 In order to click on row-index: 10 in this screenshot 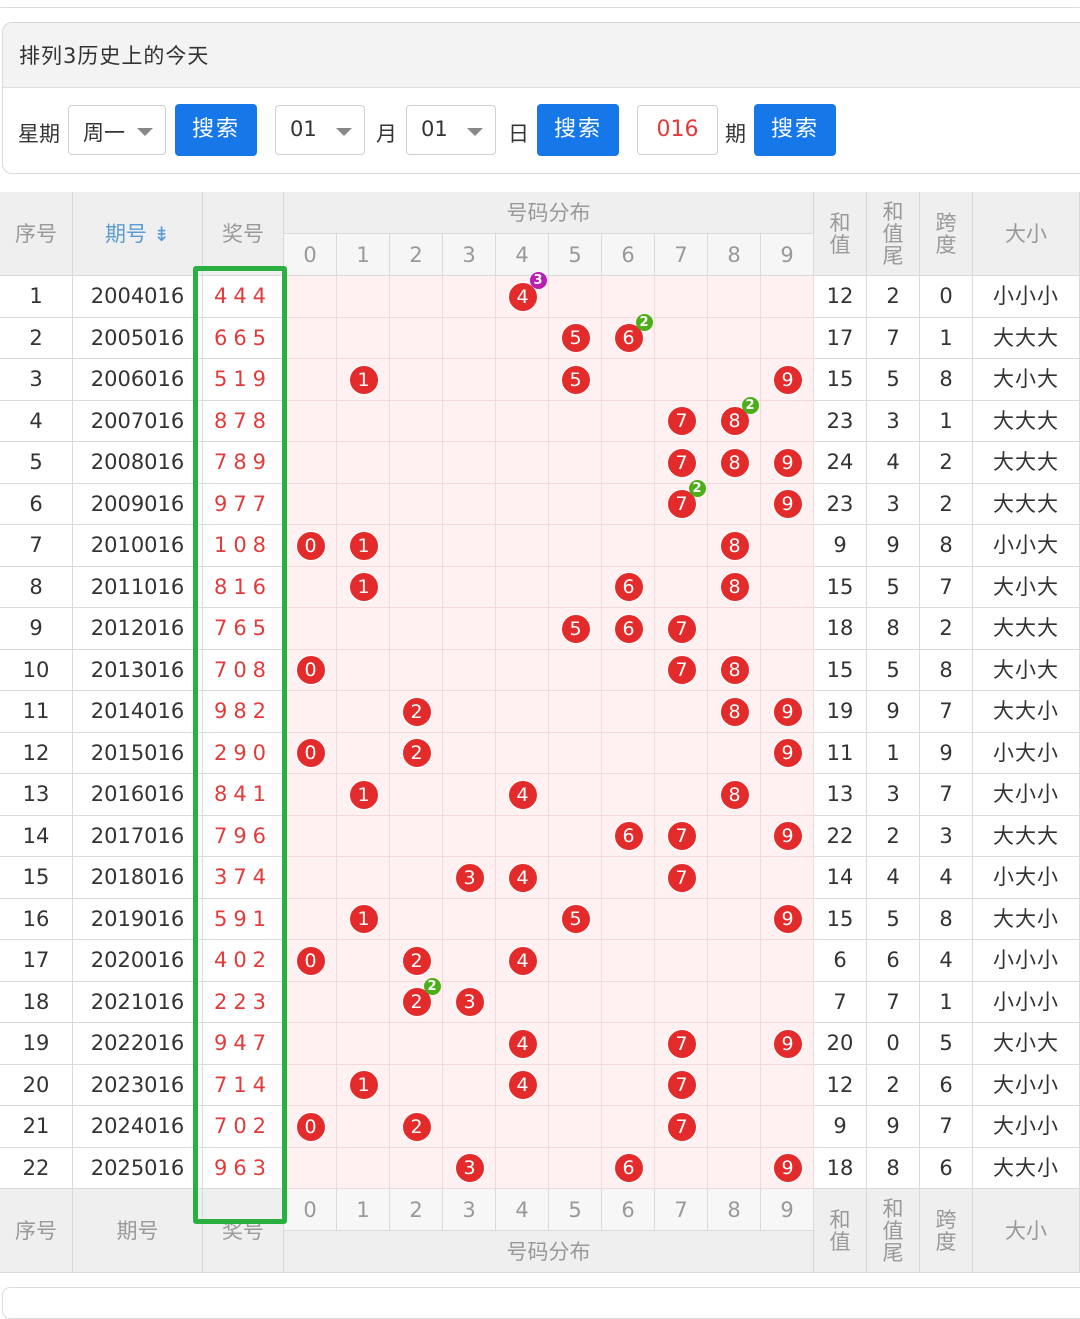, I will do `click(36, 670)`.